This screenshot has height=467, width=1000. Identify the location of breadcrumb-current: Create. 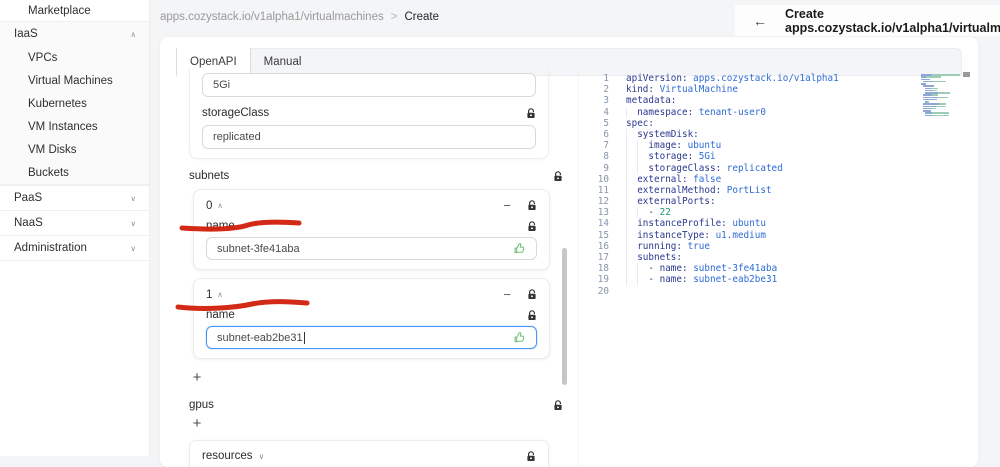
(421, 17).